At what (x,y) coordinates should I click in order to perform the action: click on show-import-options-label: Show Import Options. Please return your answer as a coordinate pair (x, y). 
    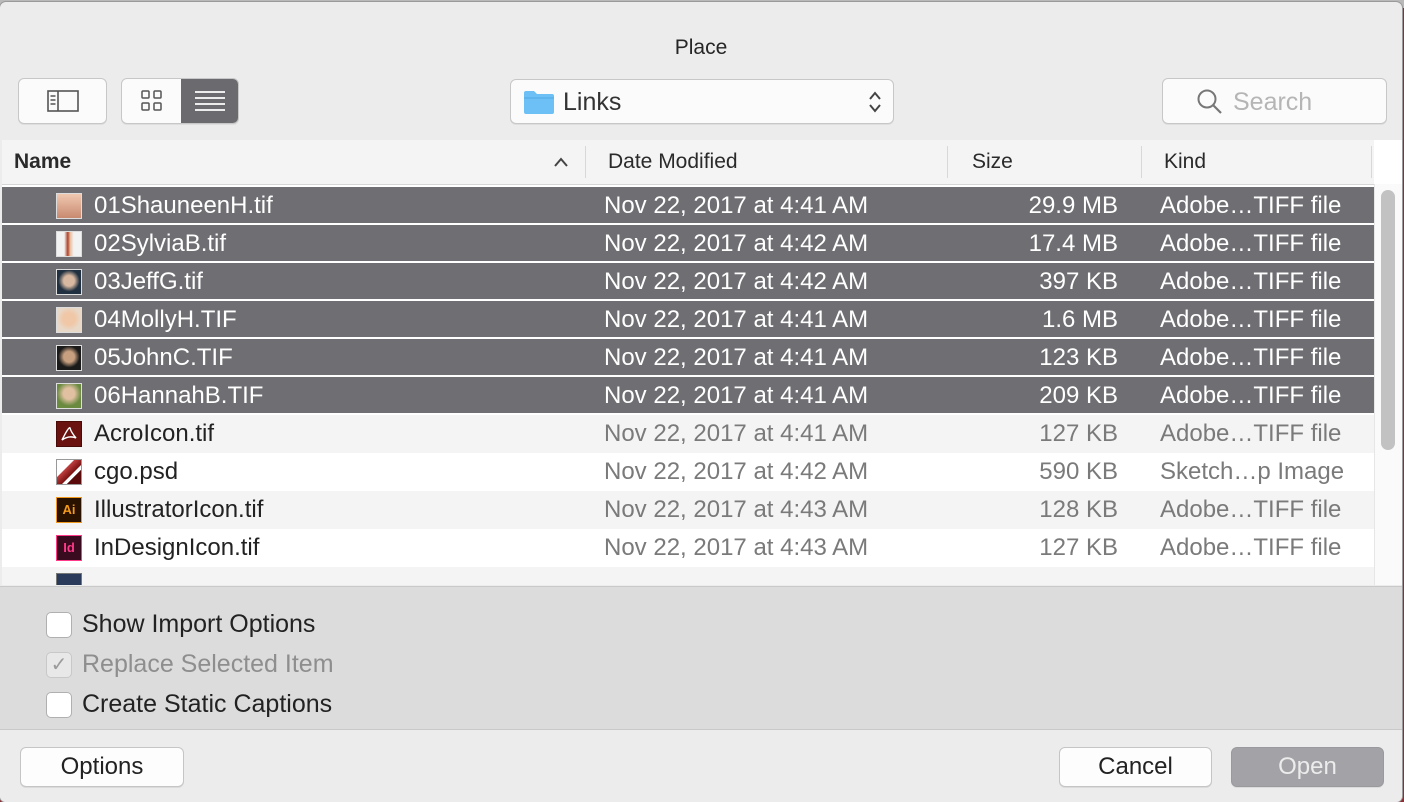
    Looking at the image, I should click on (198, 624).